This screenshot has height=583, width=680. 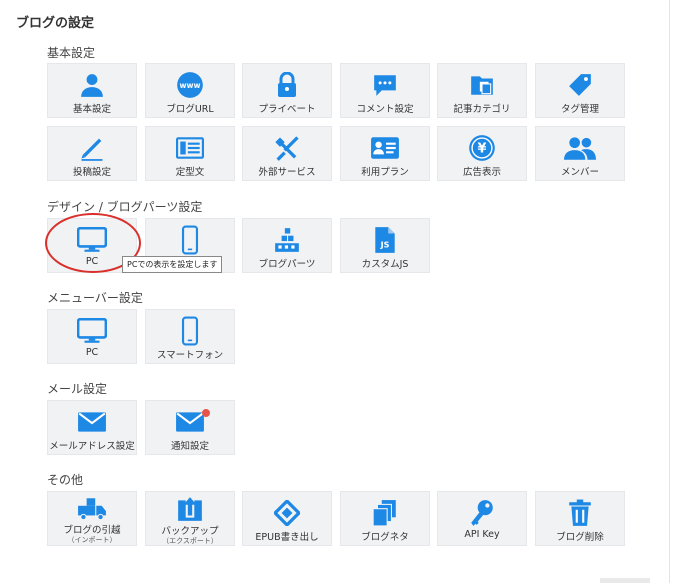 I want to click on tile-label: 記事カテゴリ, so click(x=482, y=109).